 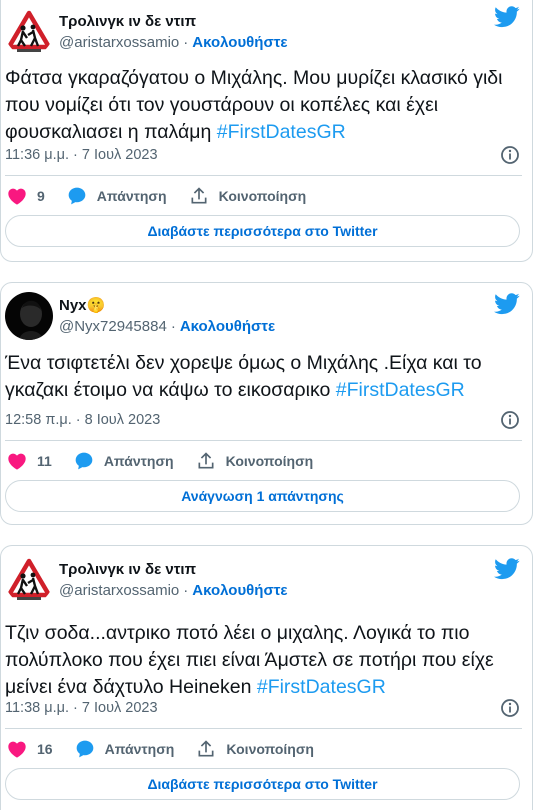 I want to click on display-name: Nyx 🤫, so click(x=167, y=305).